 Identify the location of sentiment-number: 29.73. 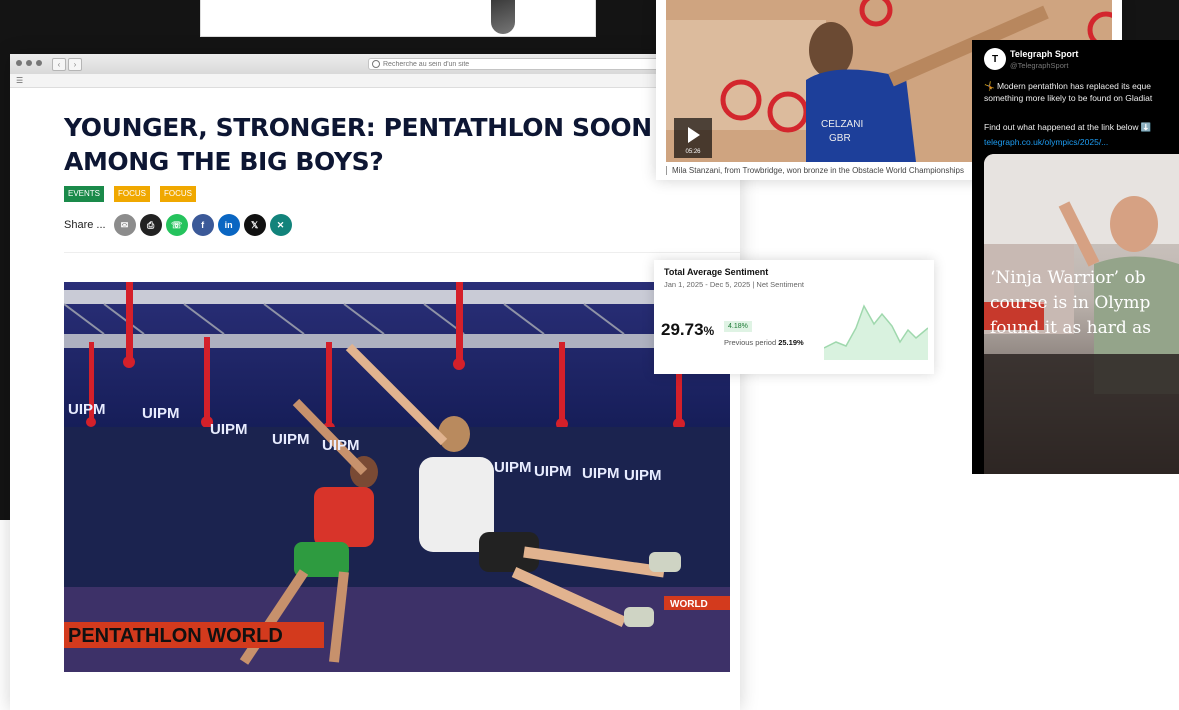
(682, 329).